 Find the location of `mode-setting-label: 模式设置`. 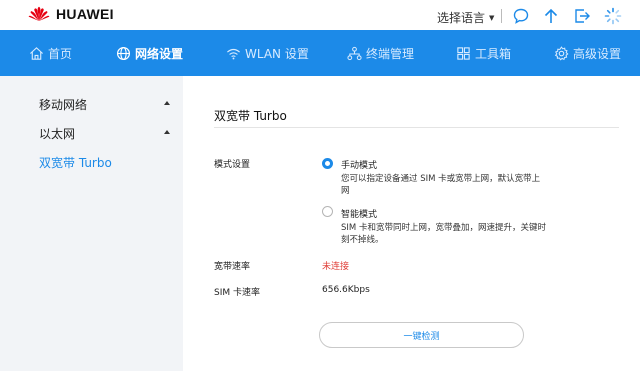

mode-setting-label: 模式设置 is located at coordinates (232, 165).